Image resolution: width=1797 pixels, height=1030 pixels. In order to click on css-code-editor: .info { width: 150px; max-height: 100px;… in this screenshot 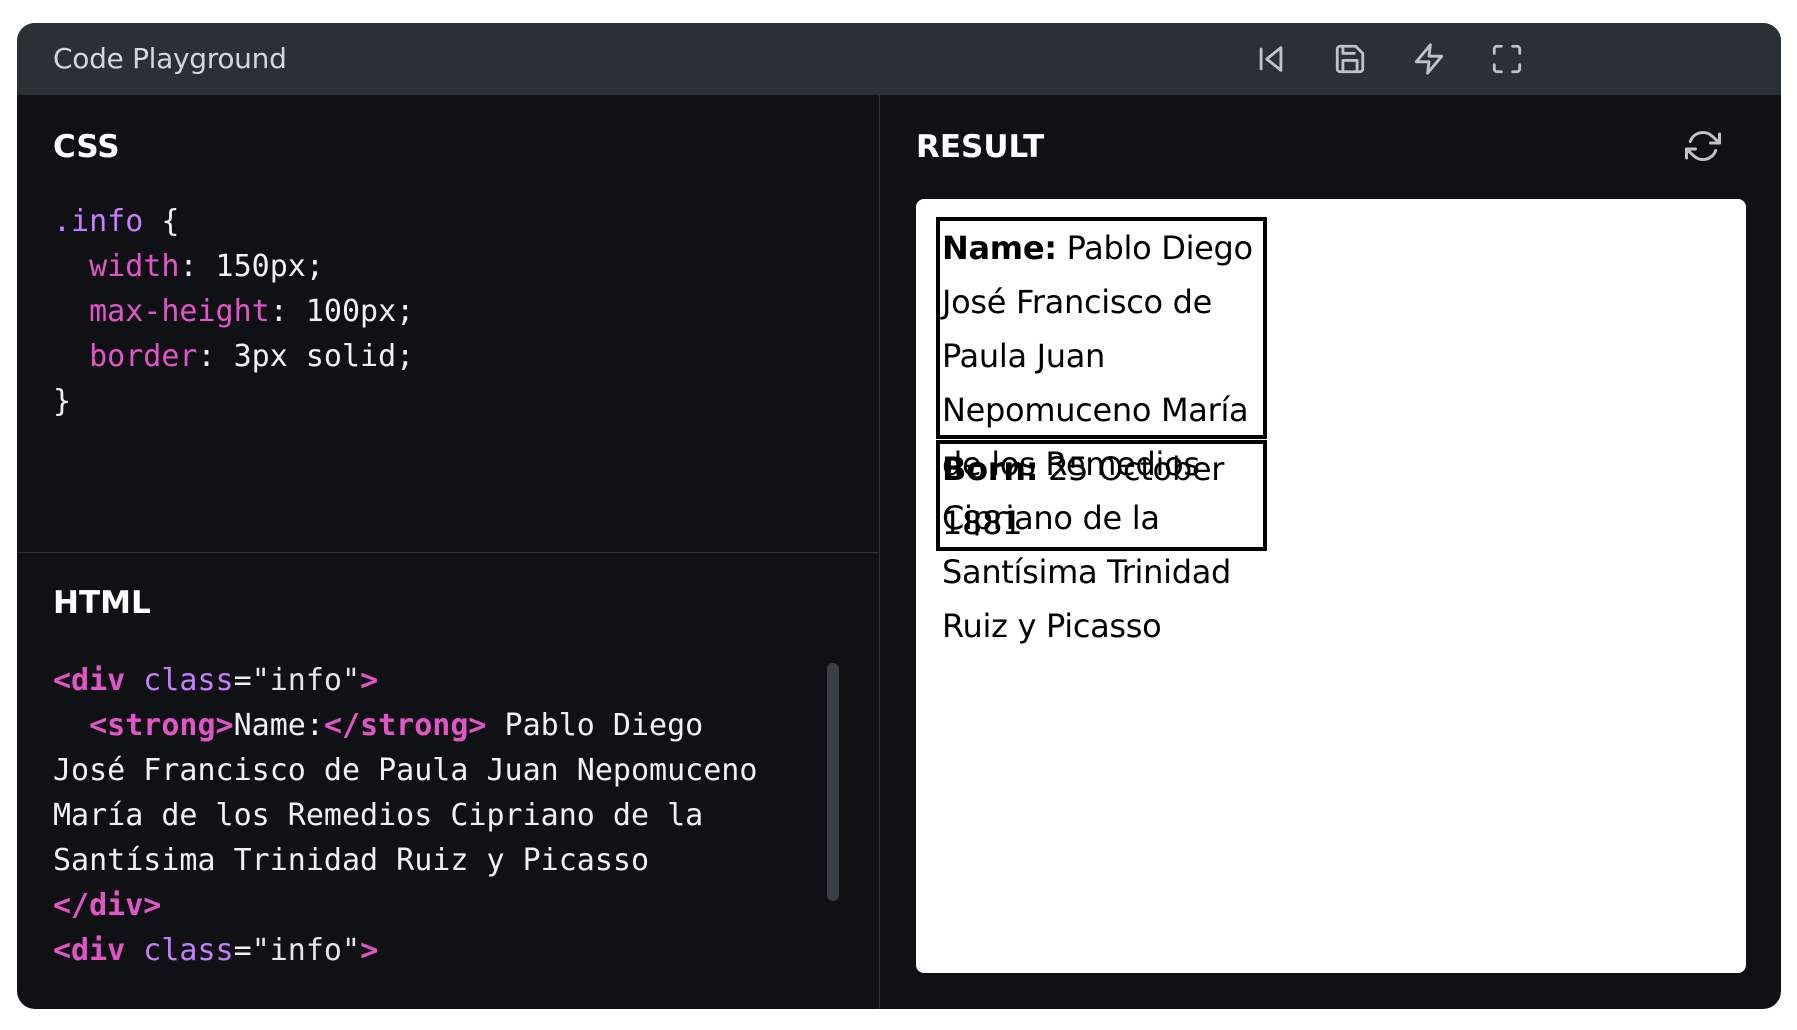, I will do `click(233, 311)`.